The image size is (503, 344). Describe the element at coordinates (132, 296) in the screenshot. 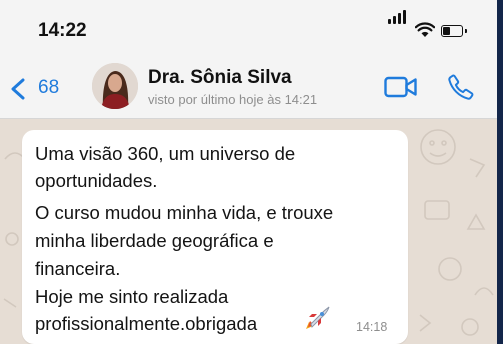

I see `message-line: Hoje me sinto realizada` at that location.